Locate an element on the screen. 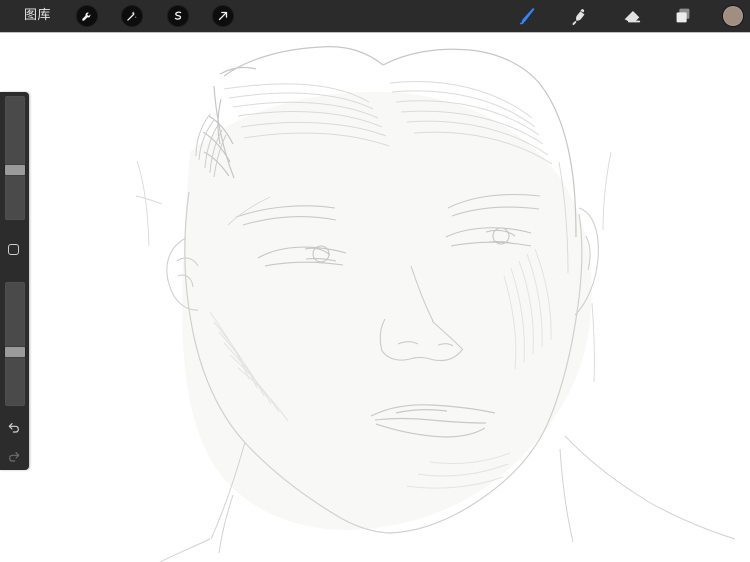  redo-icon is located at coordinates (14, 456).